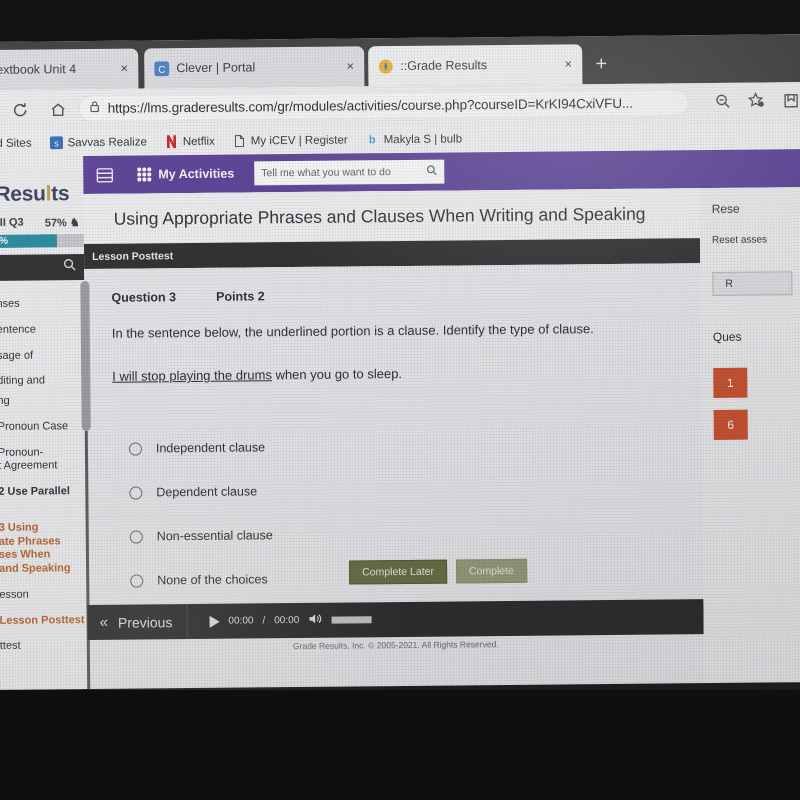 The height and width of the screenshot is (800, 800). What do you see at coordinates (398, 572) in the screenshot?
I see `complete-later-button: Complete Later` at bounding box center [398, 572].